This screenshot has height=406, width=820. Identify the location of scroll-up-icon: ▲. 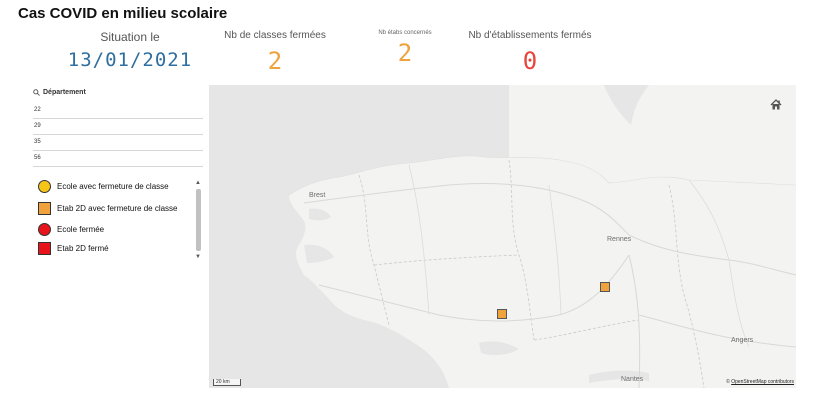
(198, 183).